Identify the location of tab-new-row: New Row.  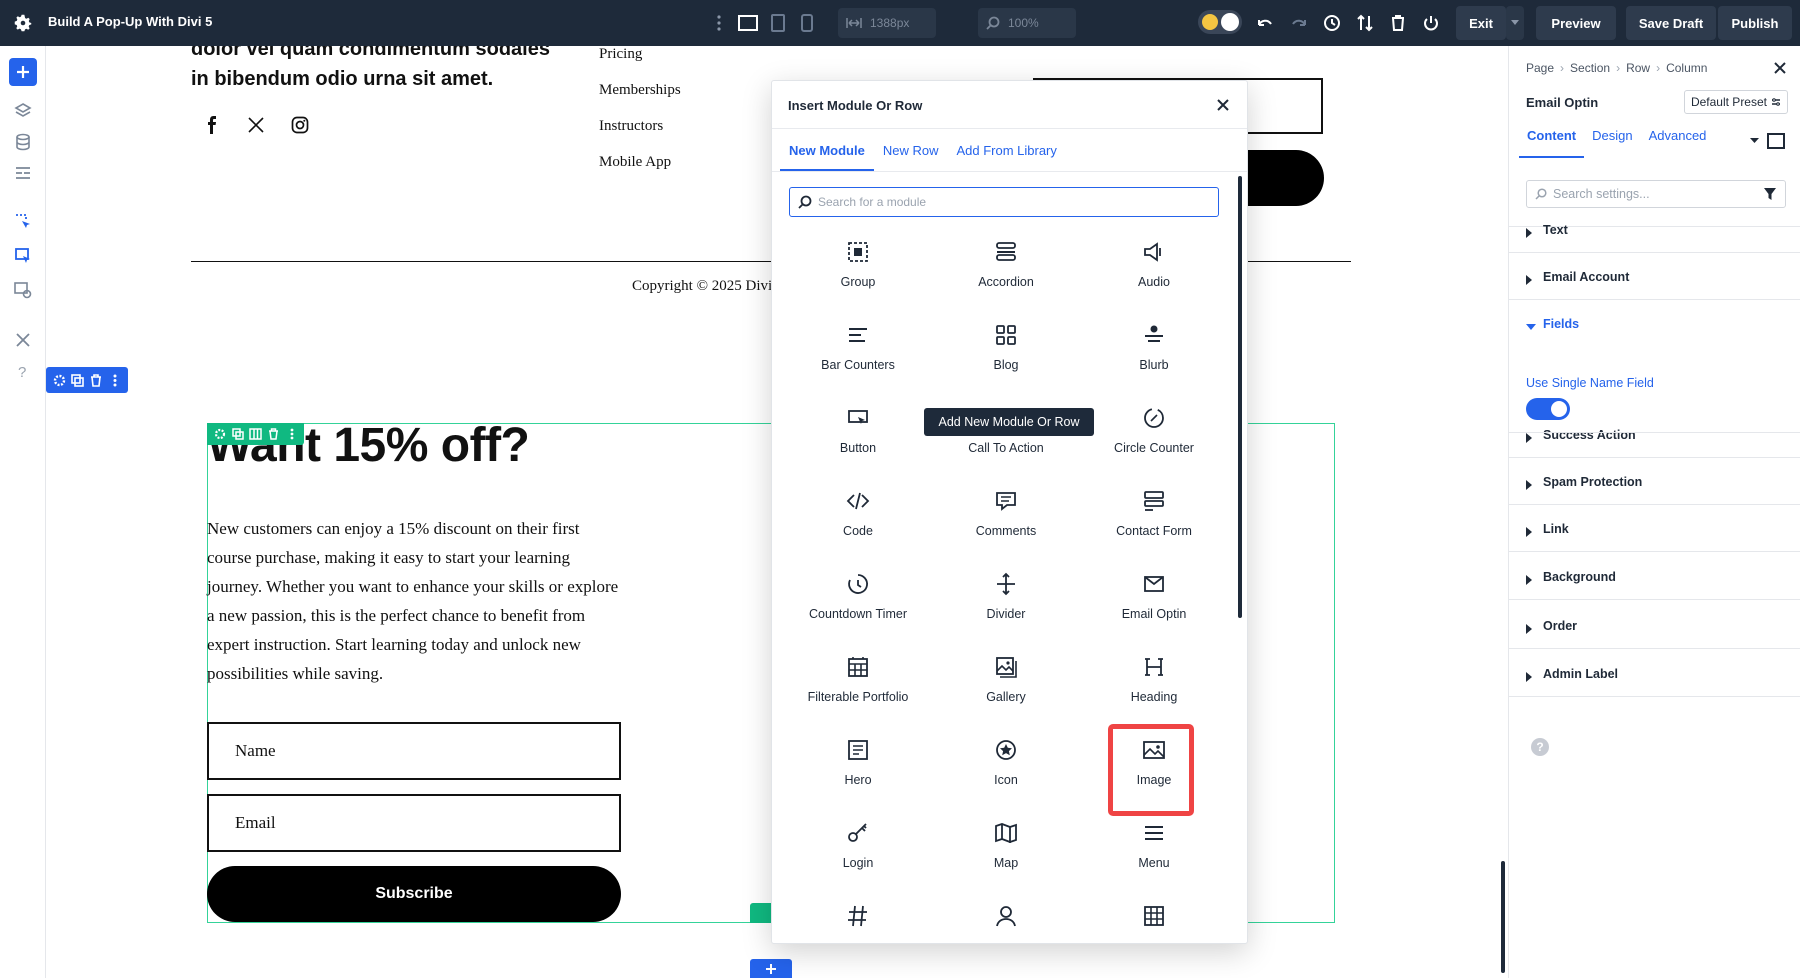
(911, 150).